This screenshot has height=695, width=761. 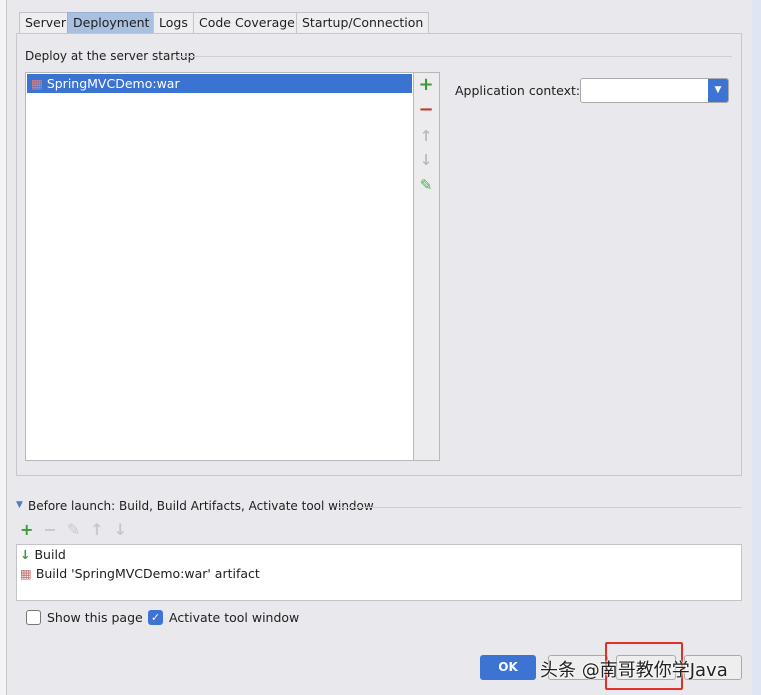 I want to click on tab-code-coverage: Code Coverage, so click(x=247, y=23).